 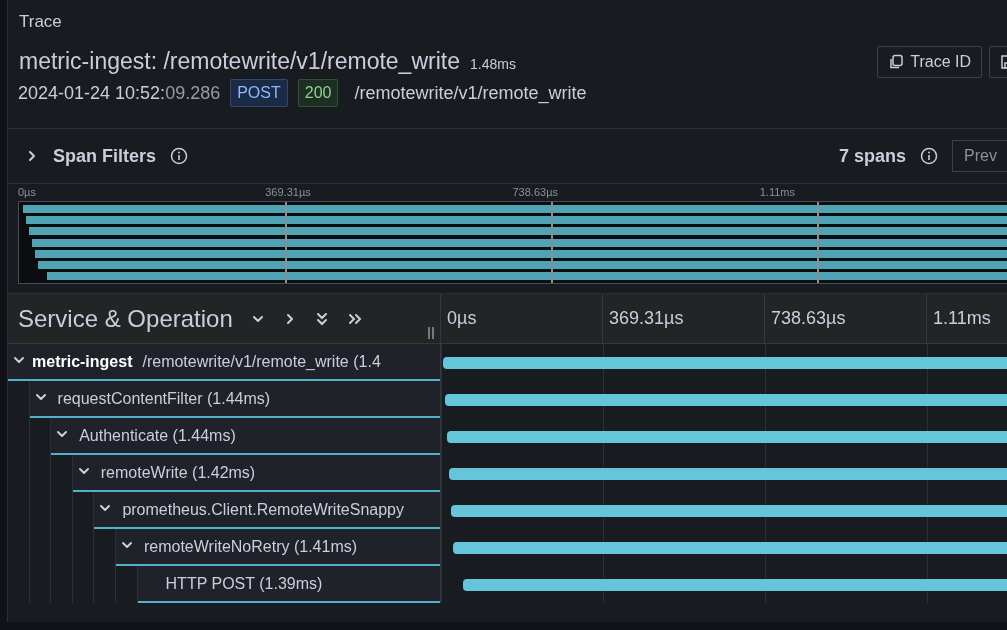 What do you see at coordinates (873, 156) in the screenshot?
I see `span-count: 7 spans` at bounding box center [873, 156].